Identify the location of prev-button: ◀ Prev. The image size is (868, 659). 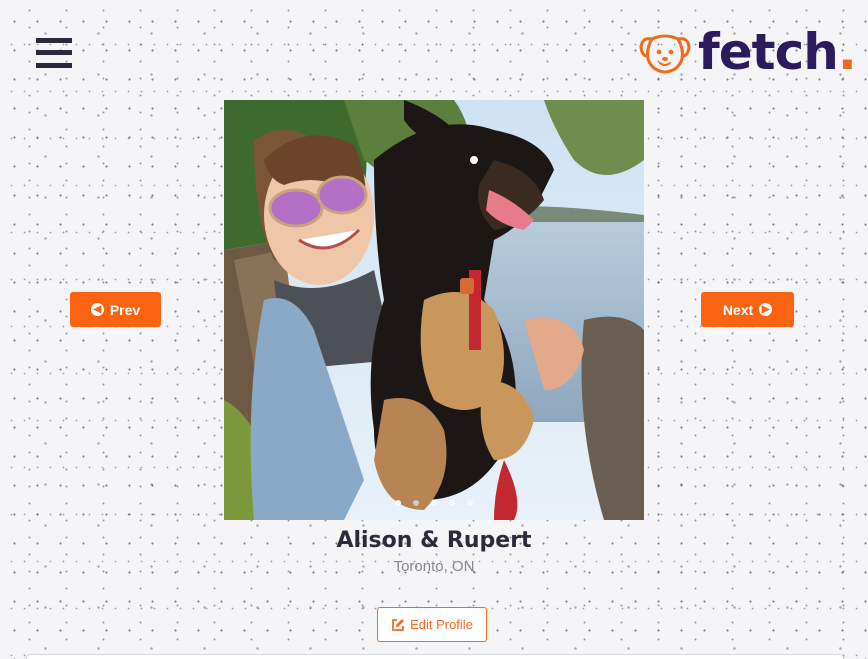
(115, 309).